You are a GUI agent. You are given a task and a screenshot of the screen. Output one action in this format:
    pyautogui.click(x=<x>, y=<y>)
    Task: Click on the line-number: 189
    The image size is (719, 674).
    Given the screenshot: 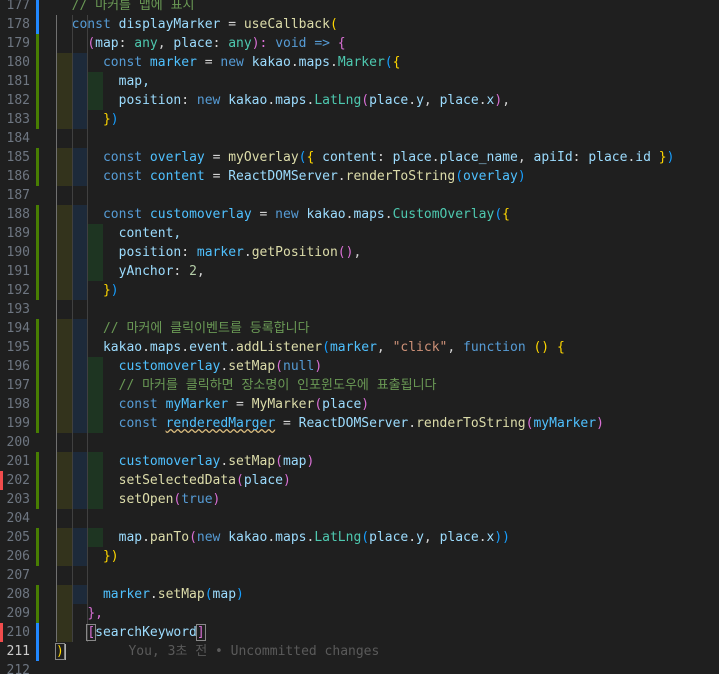 What is the action you would take?
    pyautogui.click(x=15, y=233)
    